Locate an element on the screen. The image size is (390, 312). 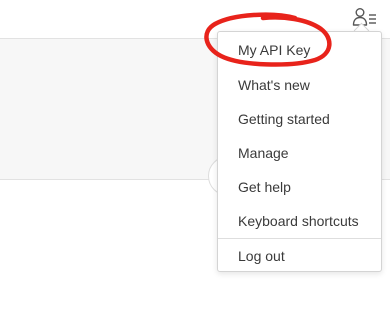
menu-item-getting-started: Getting started is located at coordinates (284, 119).